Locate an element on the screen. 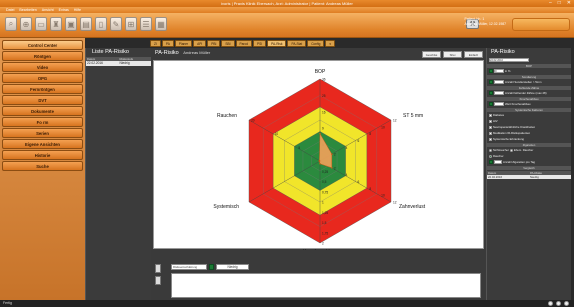  document-icon: ▯ is located at coordinates (101, 24).